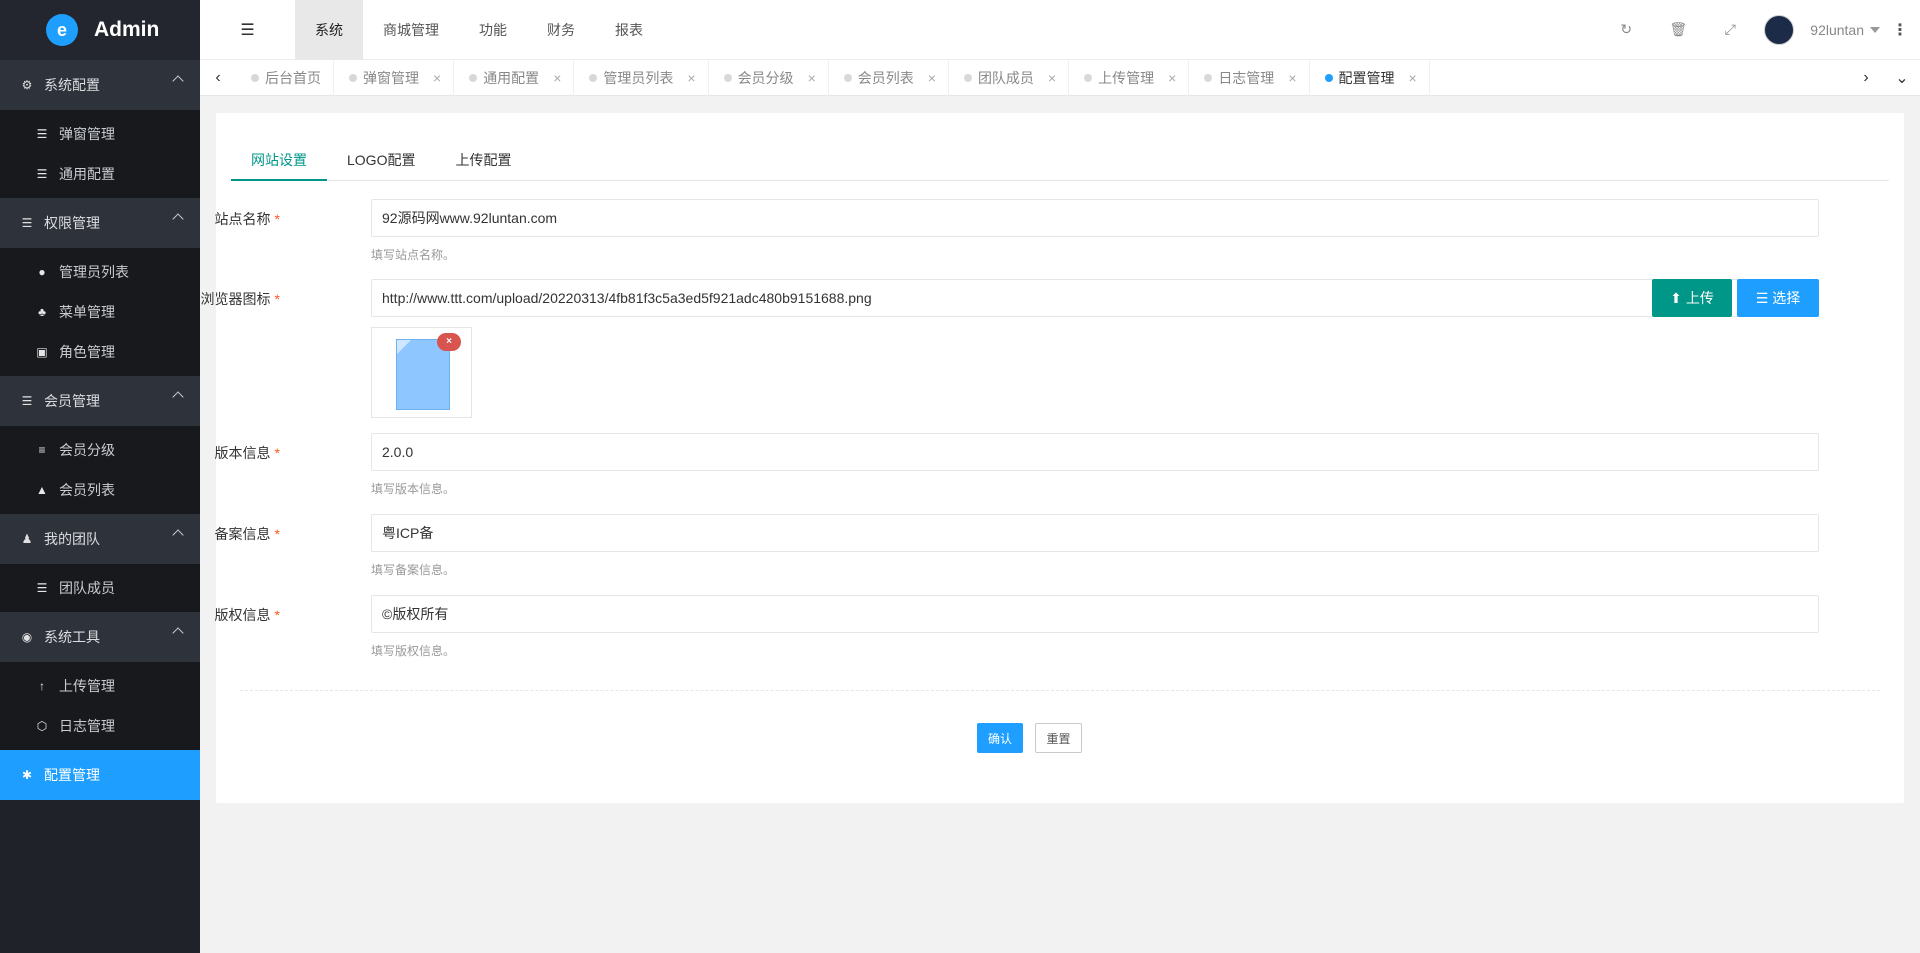  I want to click on graduation-cap-icon: ▲, so click(42, 490).